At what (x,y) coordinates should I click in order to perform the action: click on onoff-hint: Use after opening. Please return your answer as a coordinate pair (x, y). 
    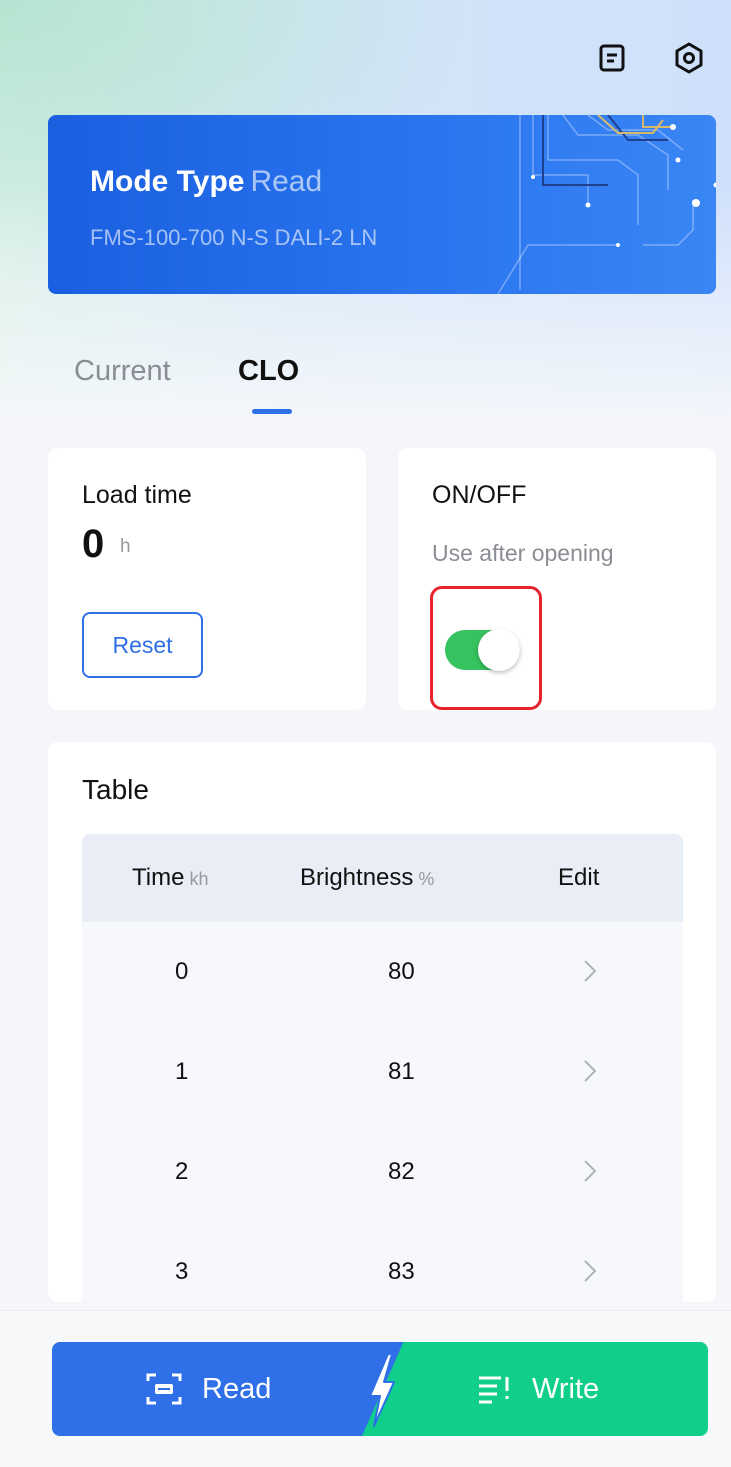
    Looking at the image, I should click on (523, 553).